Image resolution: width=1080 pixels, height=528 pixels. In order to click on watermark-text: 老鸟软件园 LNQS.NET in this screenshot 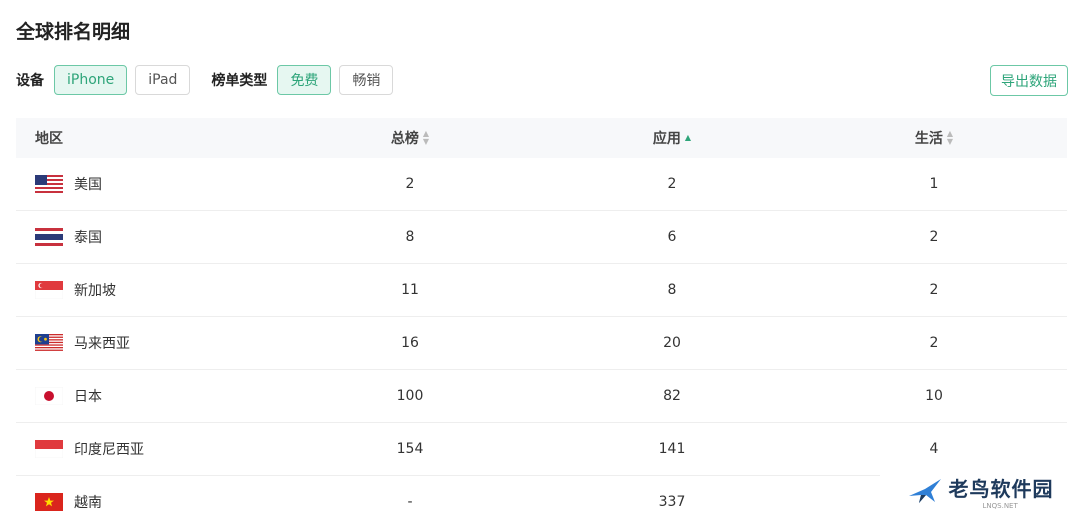, I will do `click(1001, 491)`.